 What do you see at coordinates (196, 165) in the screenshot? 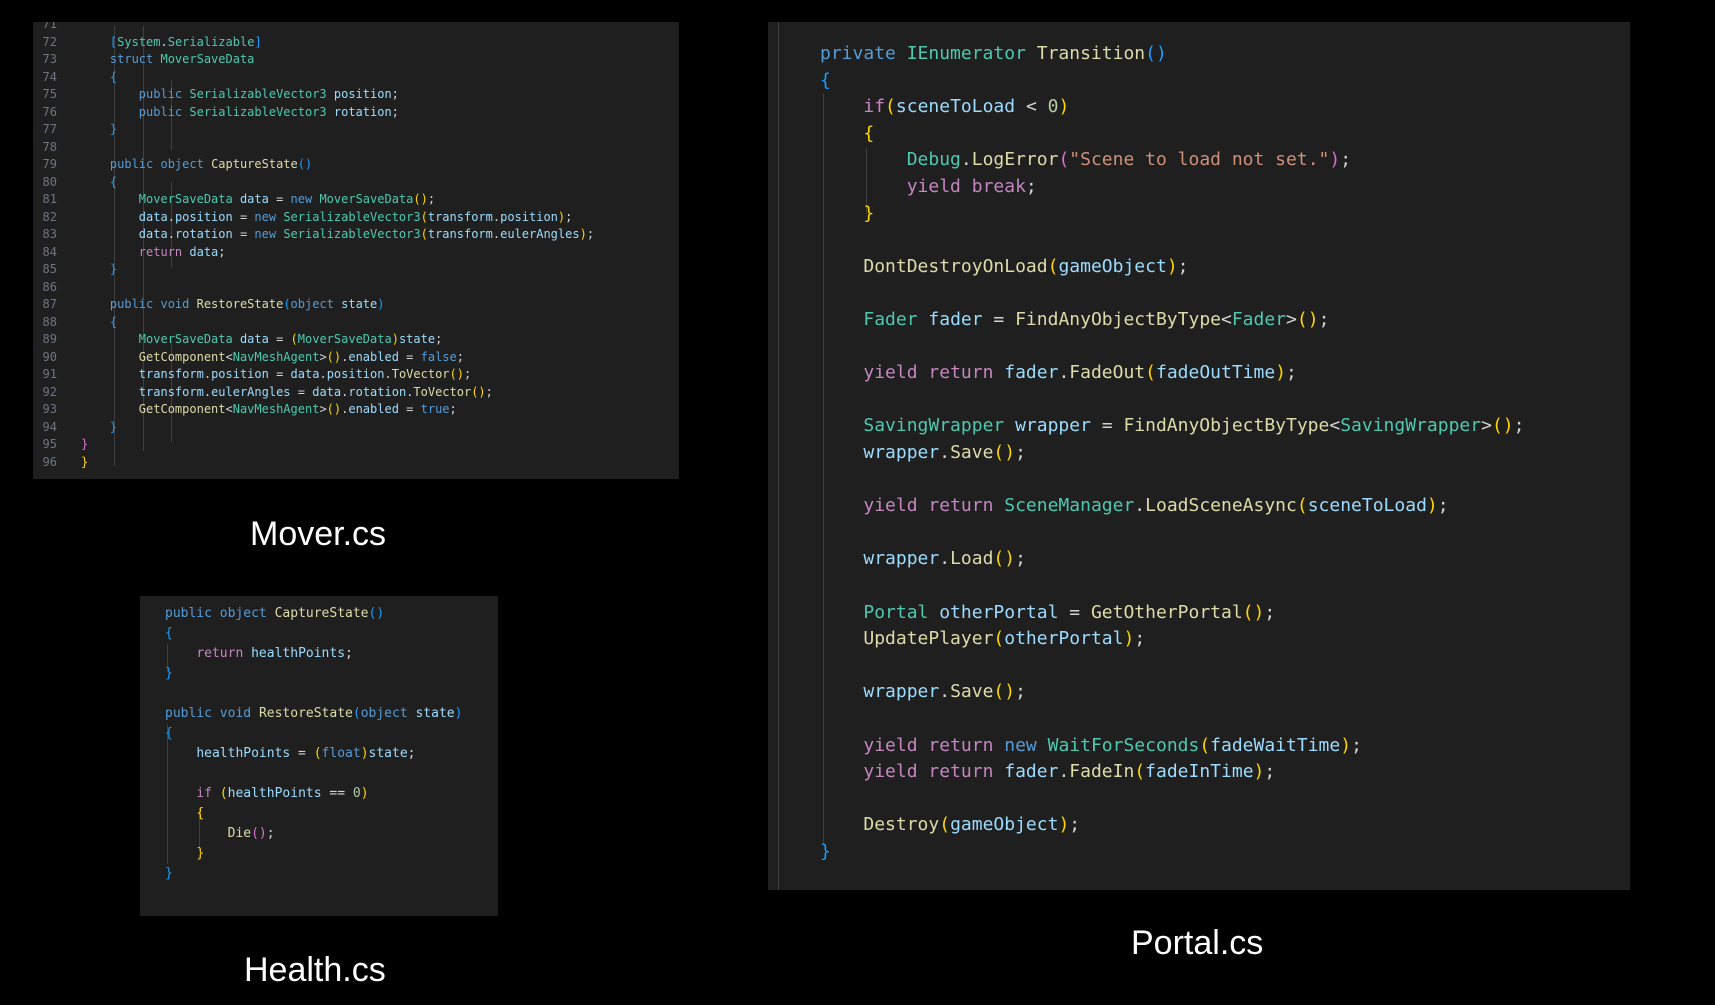
I see `code-line: public object CaptureState()` at bounding box center [196, 165].